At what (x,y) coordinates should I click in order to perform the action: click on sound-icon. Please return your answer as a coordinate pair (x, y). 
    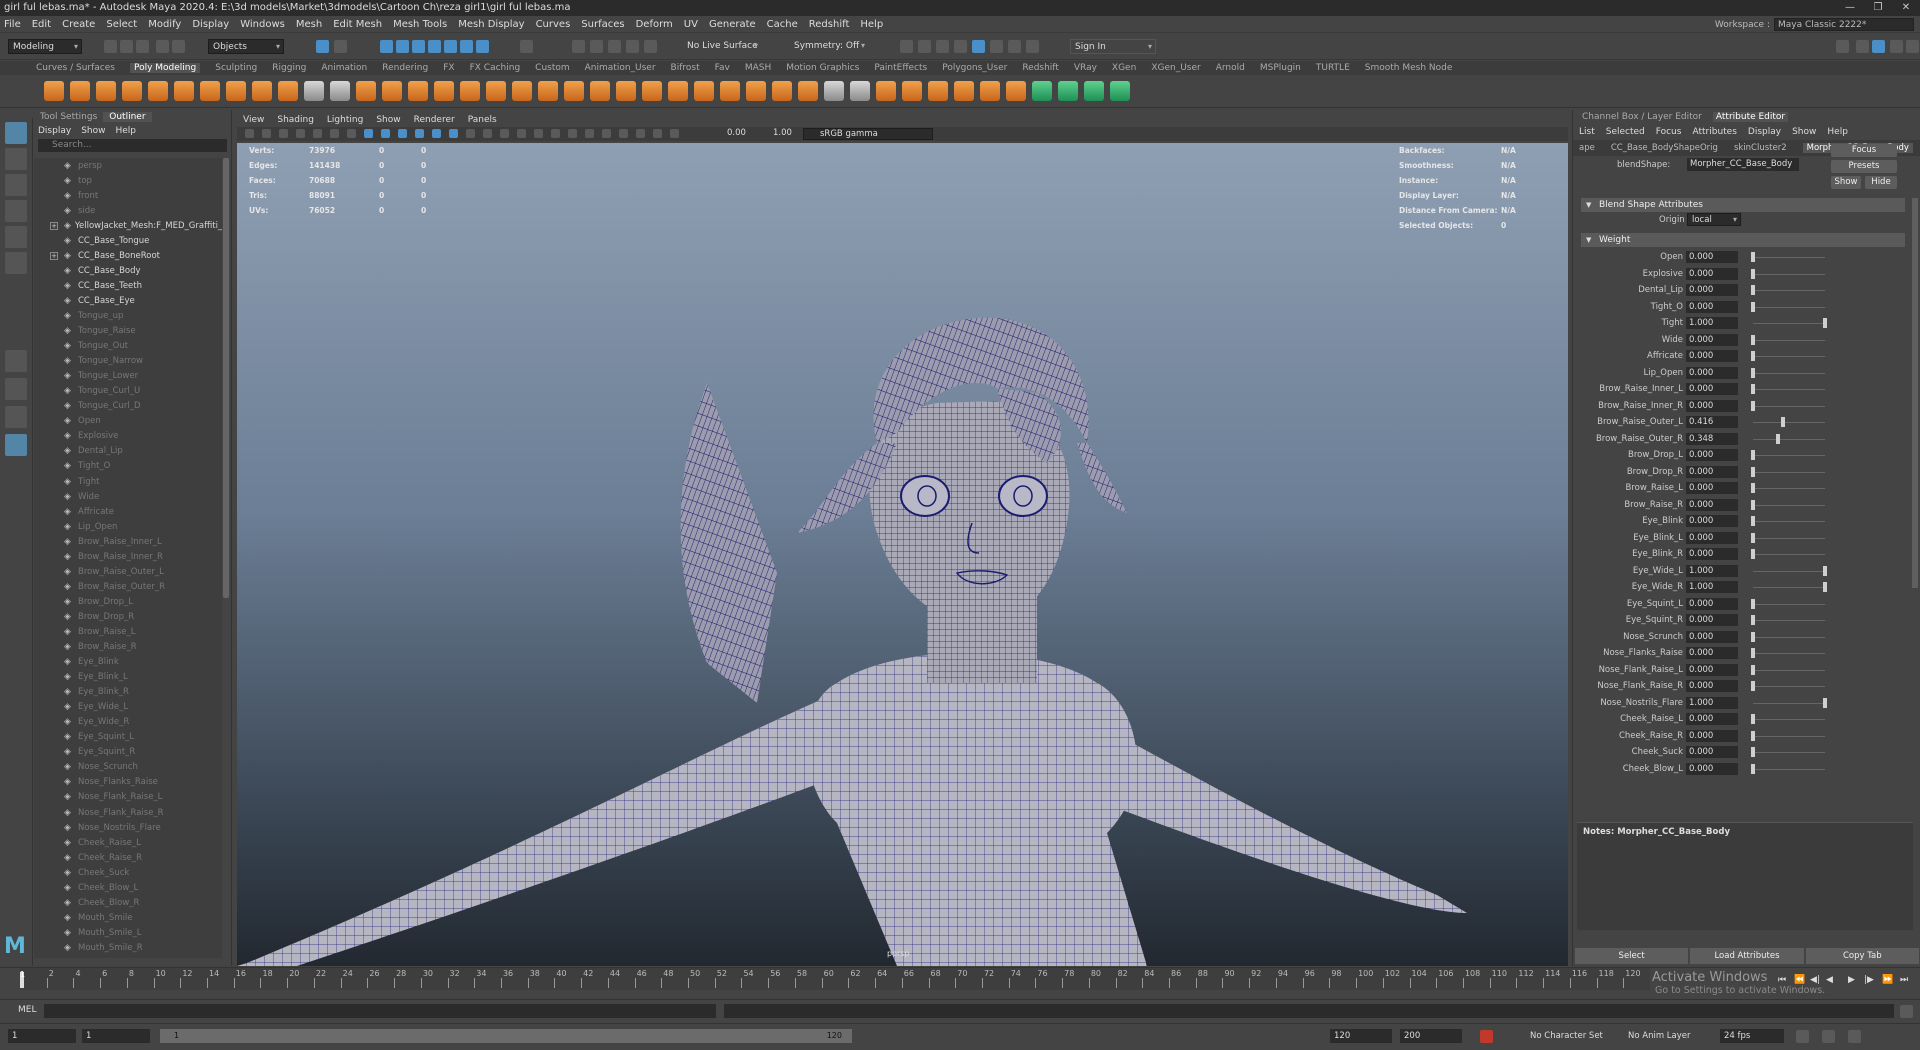
    Looking at the image, I should click on (1828, 1036).